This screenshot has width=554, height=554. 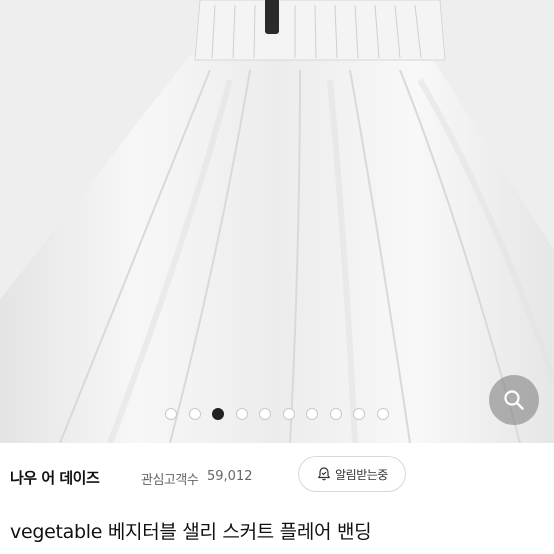 What do you see at coordinates (170, 480) in the screenshot?
I see `followers-label: 관심고객수` at bounding box center [170, 480].